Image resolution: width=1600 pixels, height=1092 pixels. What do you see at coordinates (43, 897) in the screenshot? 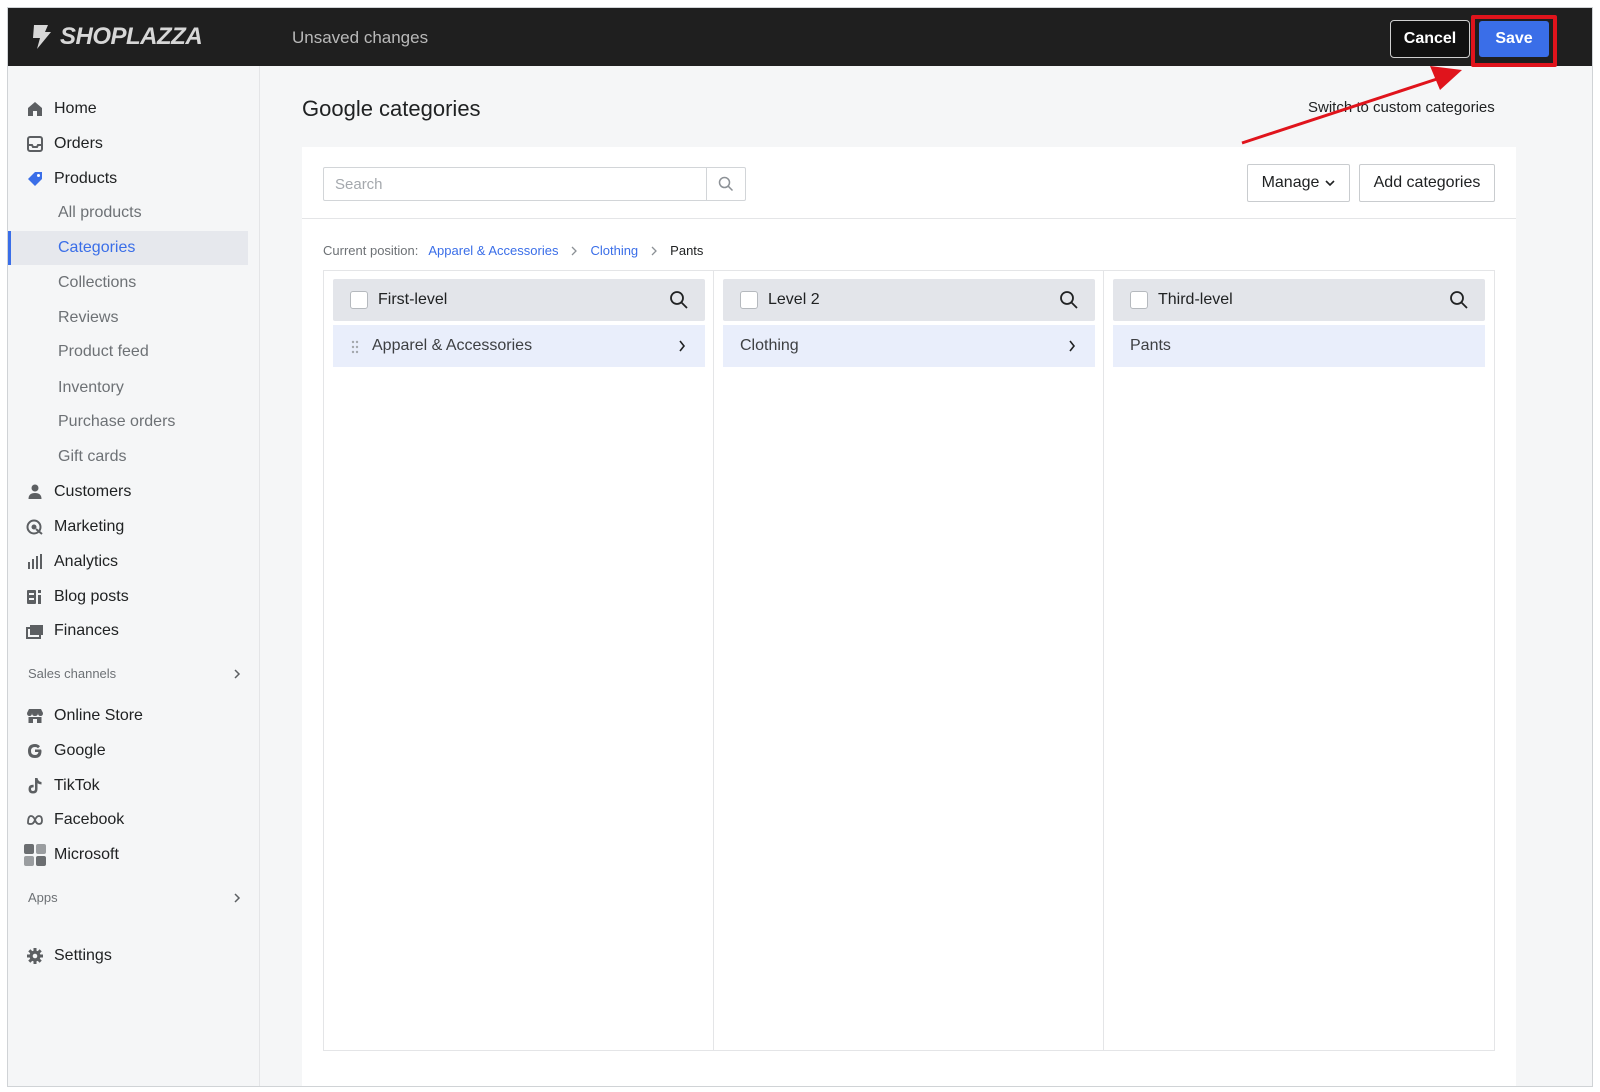
I see `apps-label: Apps` at bounding box center [43, 897].